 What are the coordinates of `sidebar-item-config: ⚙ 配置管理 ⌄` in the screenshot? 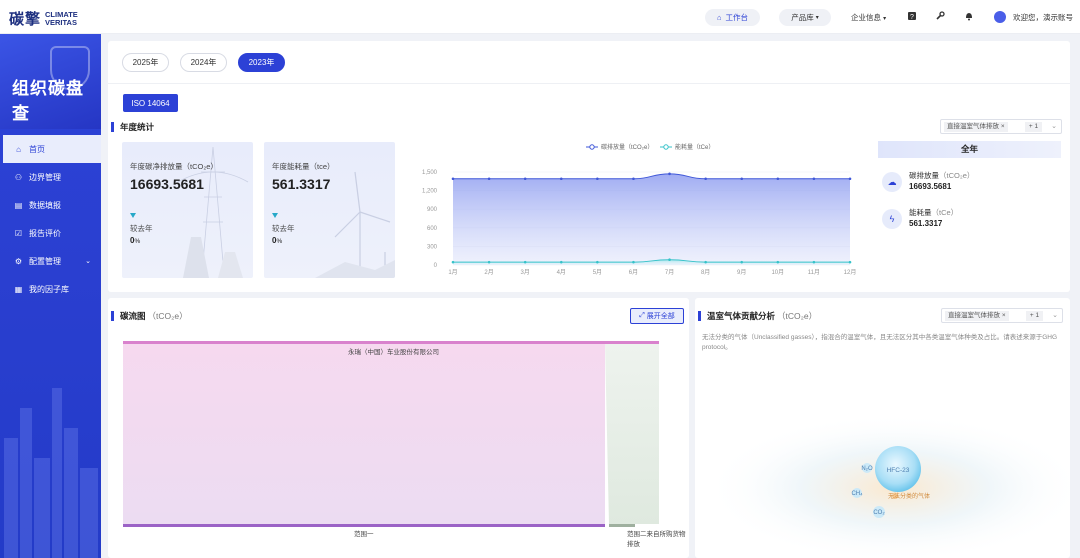 It's located at (50, 261).